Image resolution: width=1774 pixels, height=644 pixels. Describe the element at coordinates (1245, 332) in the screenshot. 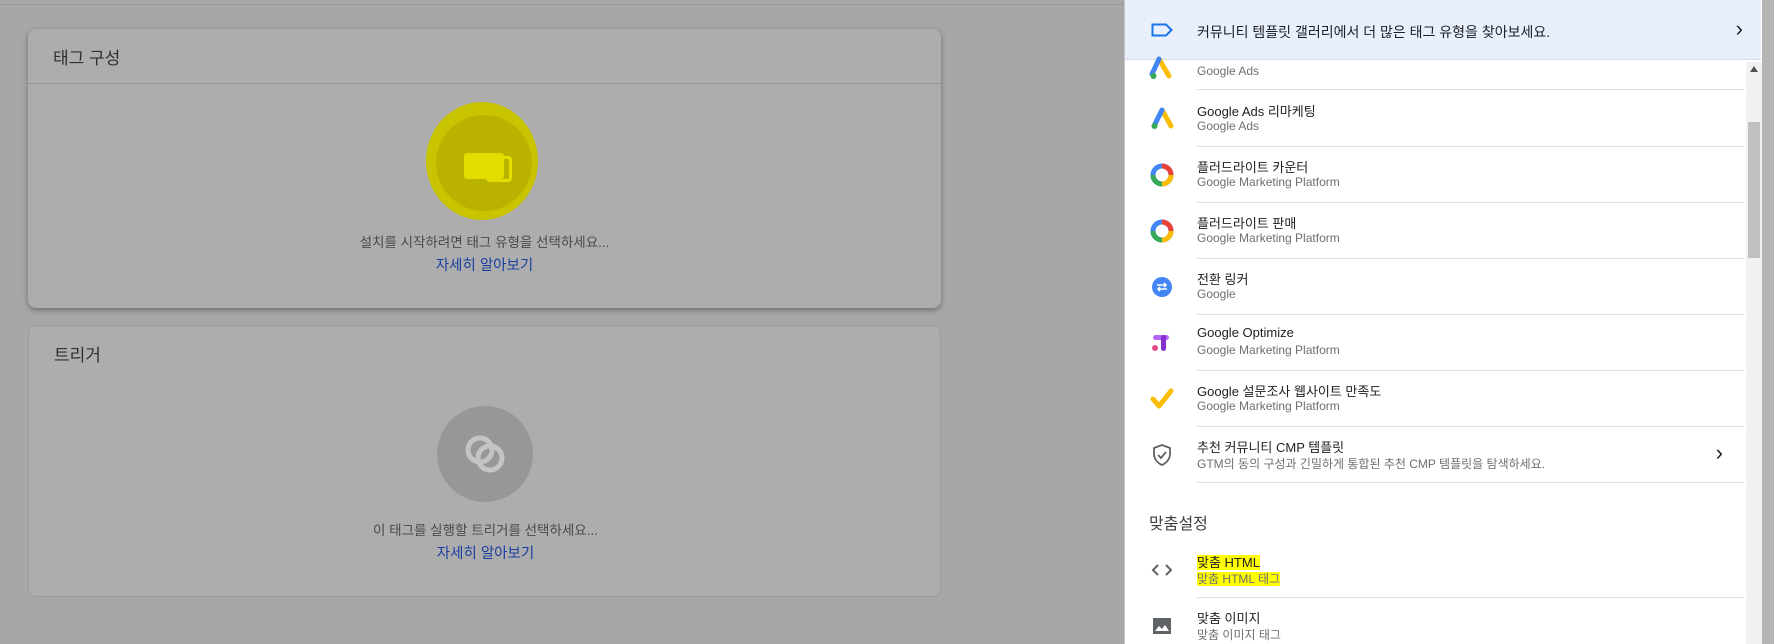

I see `list-item-title: Google Optimize` at that location.